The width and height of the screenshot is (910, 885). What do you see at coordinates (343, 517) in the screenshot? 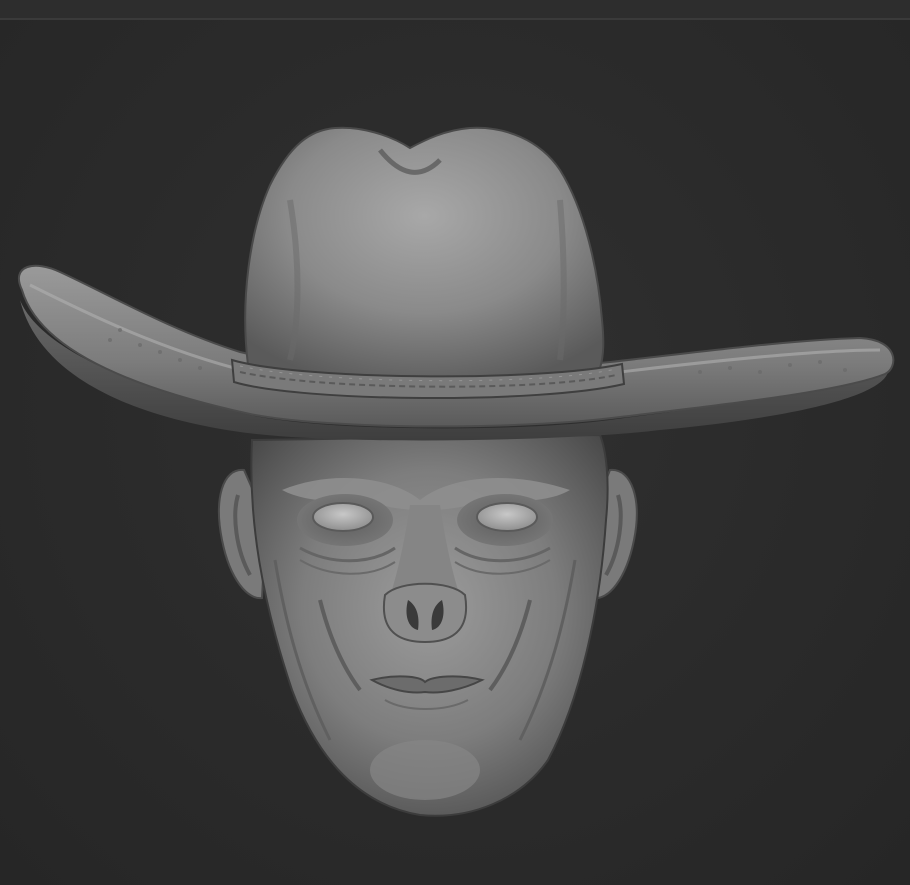
I see `eye-left` at bounding box center [343, 517].